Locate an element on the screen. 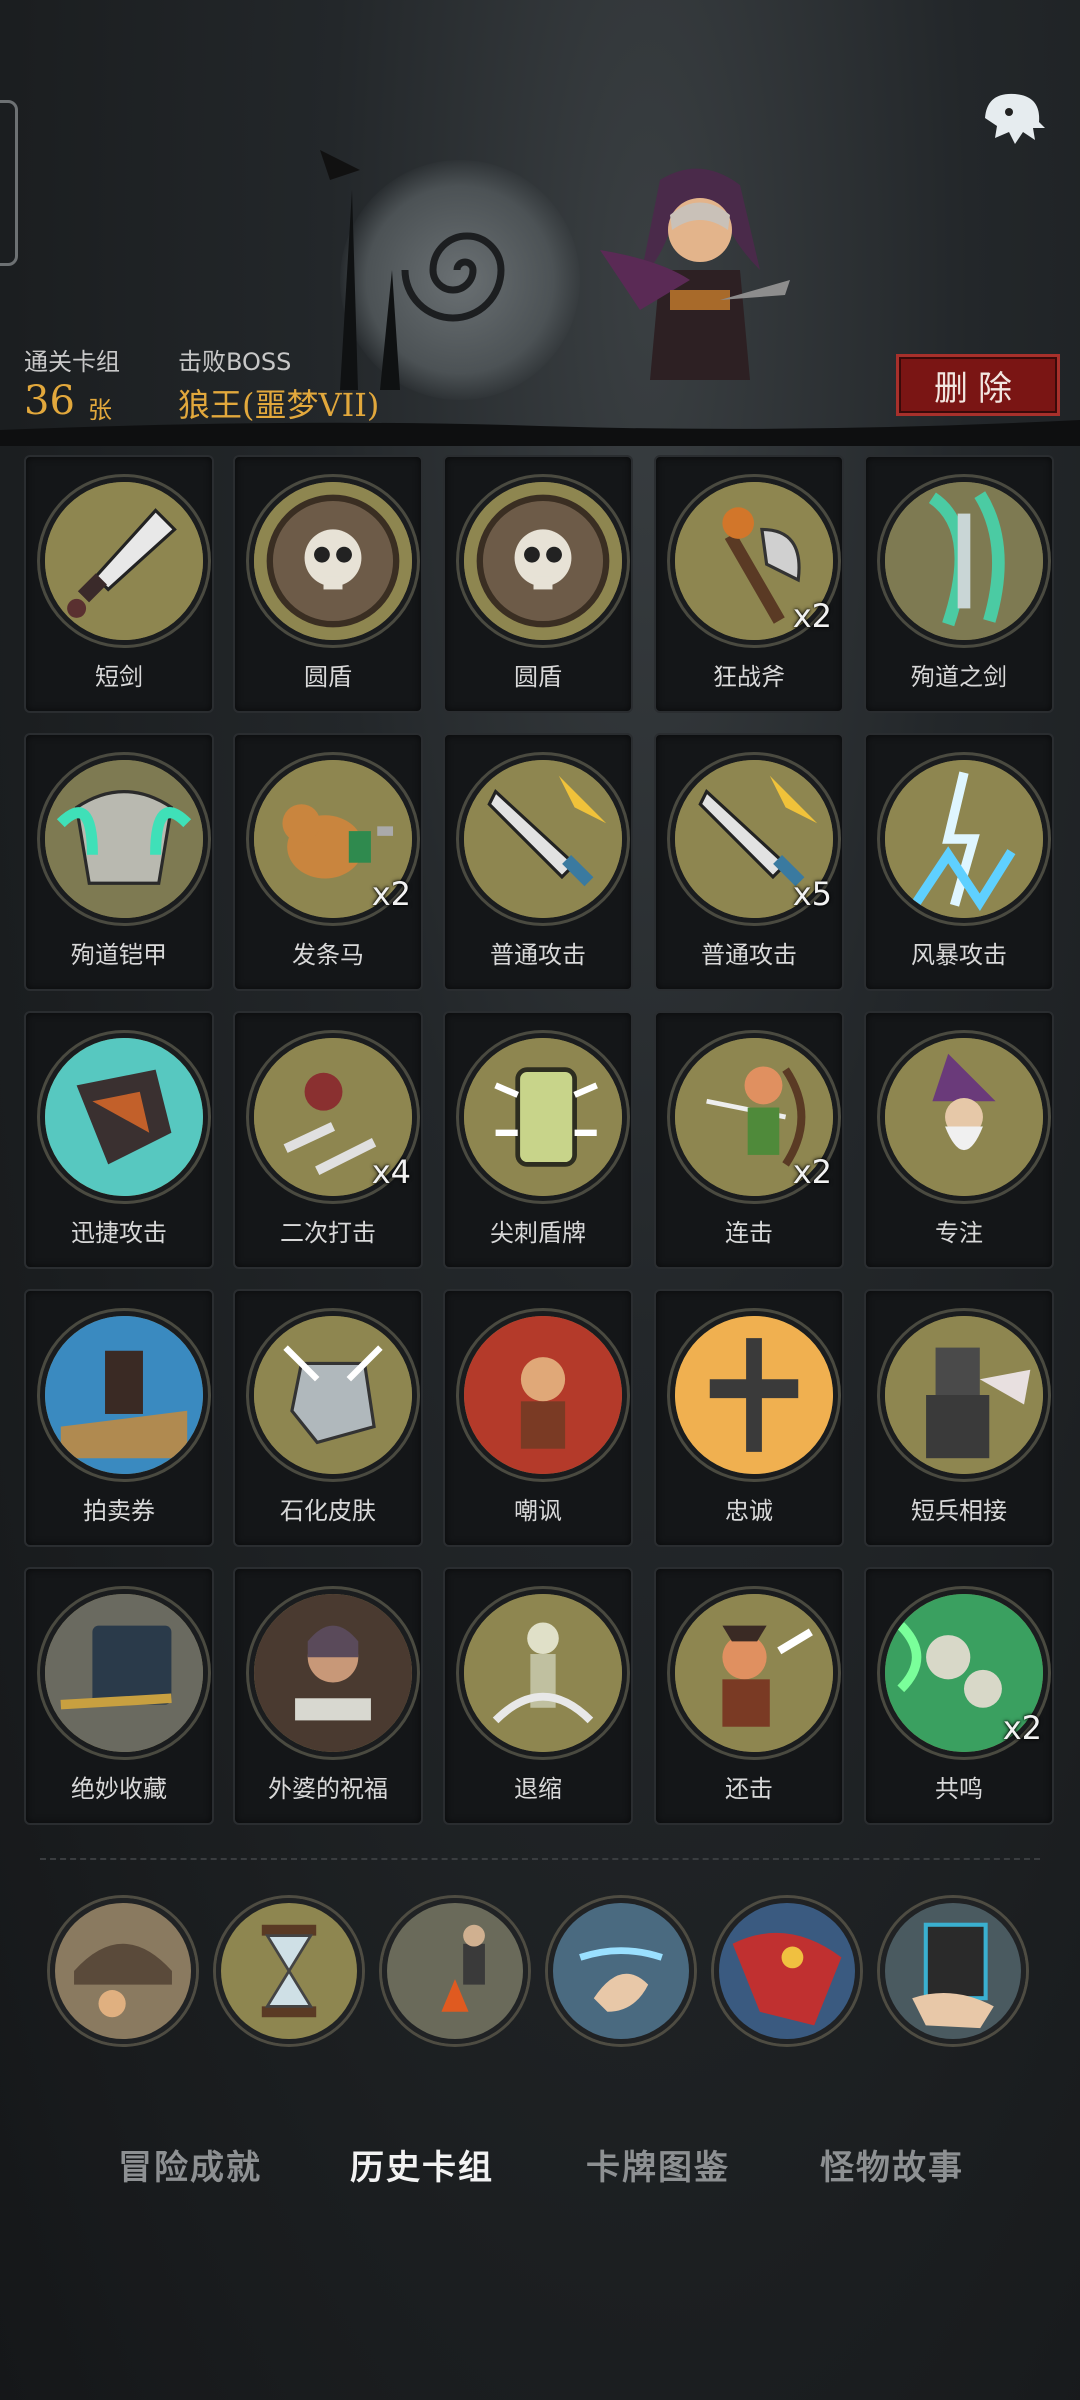  card-count-badge: x4 is located at coordinates (391, 1172).